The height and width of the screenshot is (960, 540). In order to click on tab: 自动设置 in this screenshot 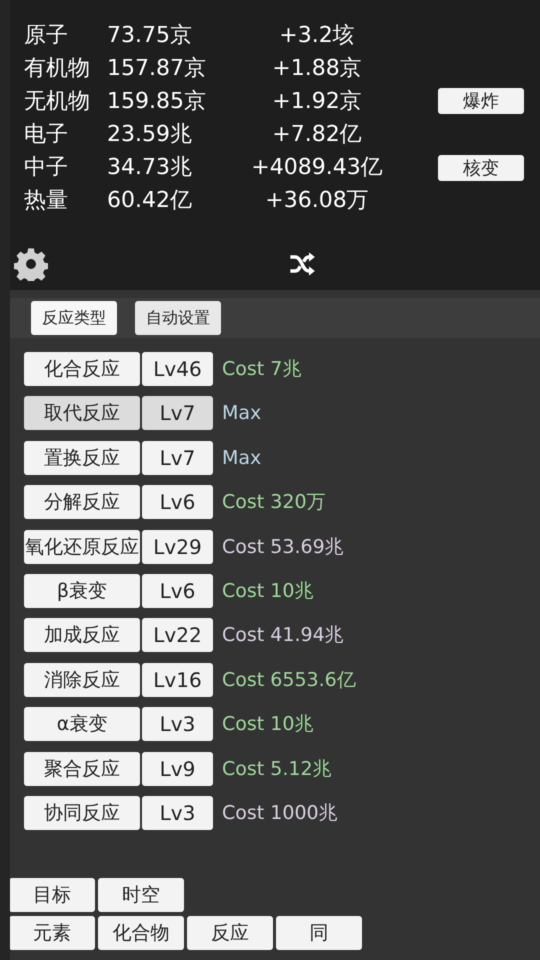, I will do `click(178, 318)`.